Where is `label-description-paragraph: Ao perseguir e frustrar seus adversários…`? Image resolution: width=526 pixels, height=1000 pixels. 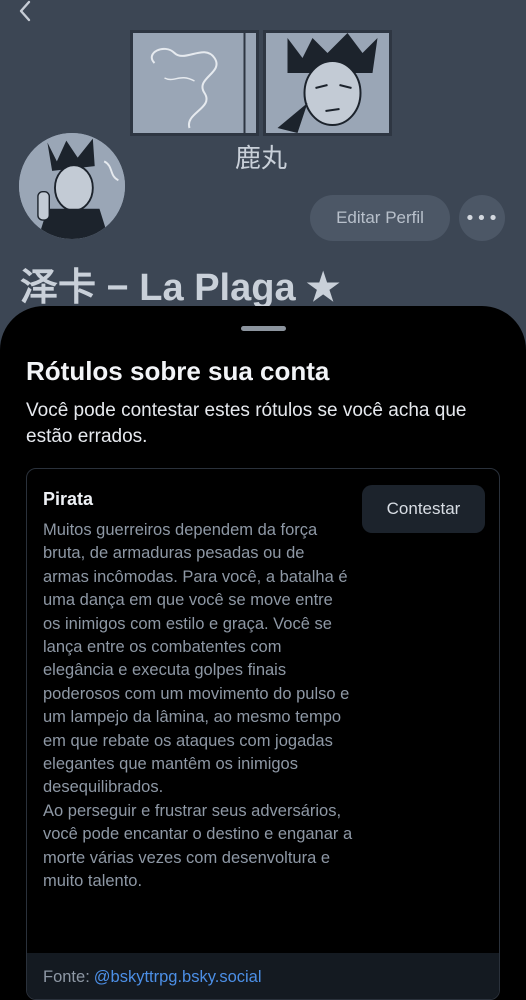 label-description-paragraph: Ao perseguir e frustrar seus adversários… is located at coordinates (198, 846).